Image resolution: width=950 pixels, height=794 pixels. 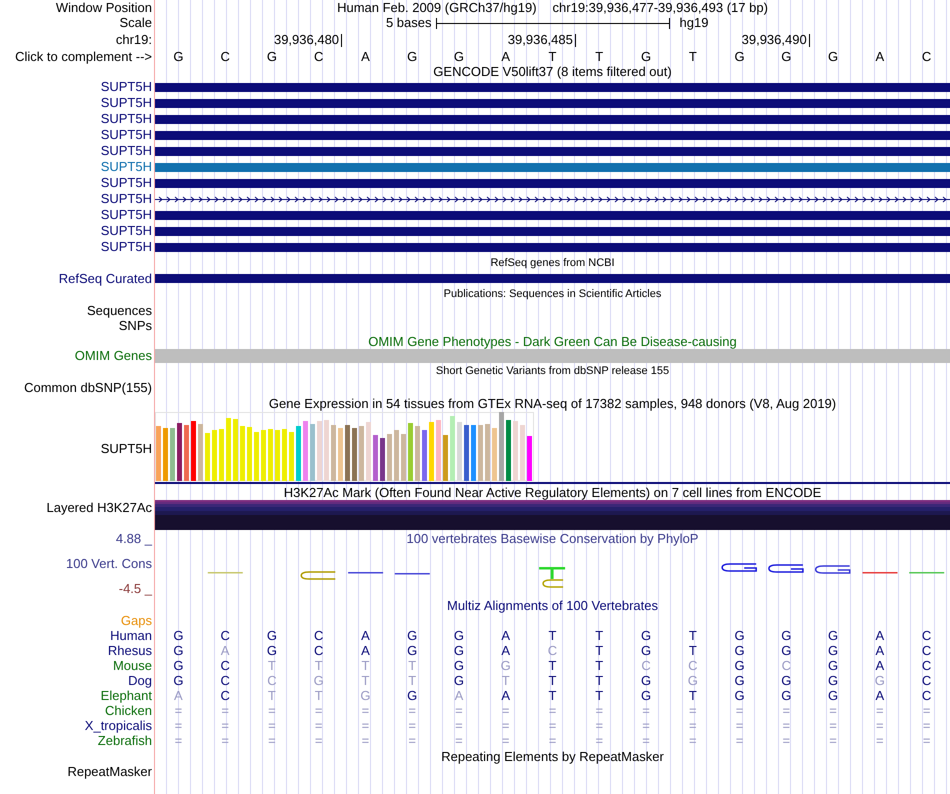 What do you see at coordinates (135, 589) in the screenshot?
I see `axis-min-label: -4.5 _` at bounding box center [135, 589].